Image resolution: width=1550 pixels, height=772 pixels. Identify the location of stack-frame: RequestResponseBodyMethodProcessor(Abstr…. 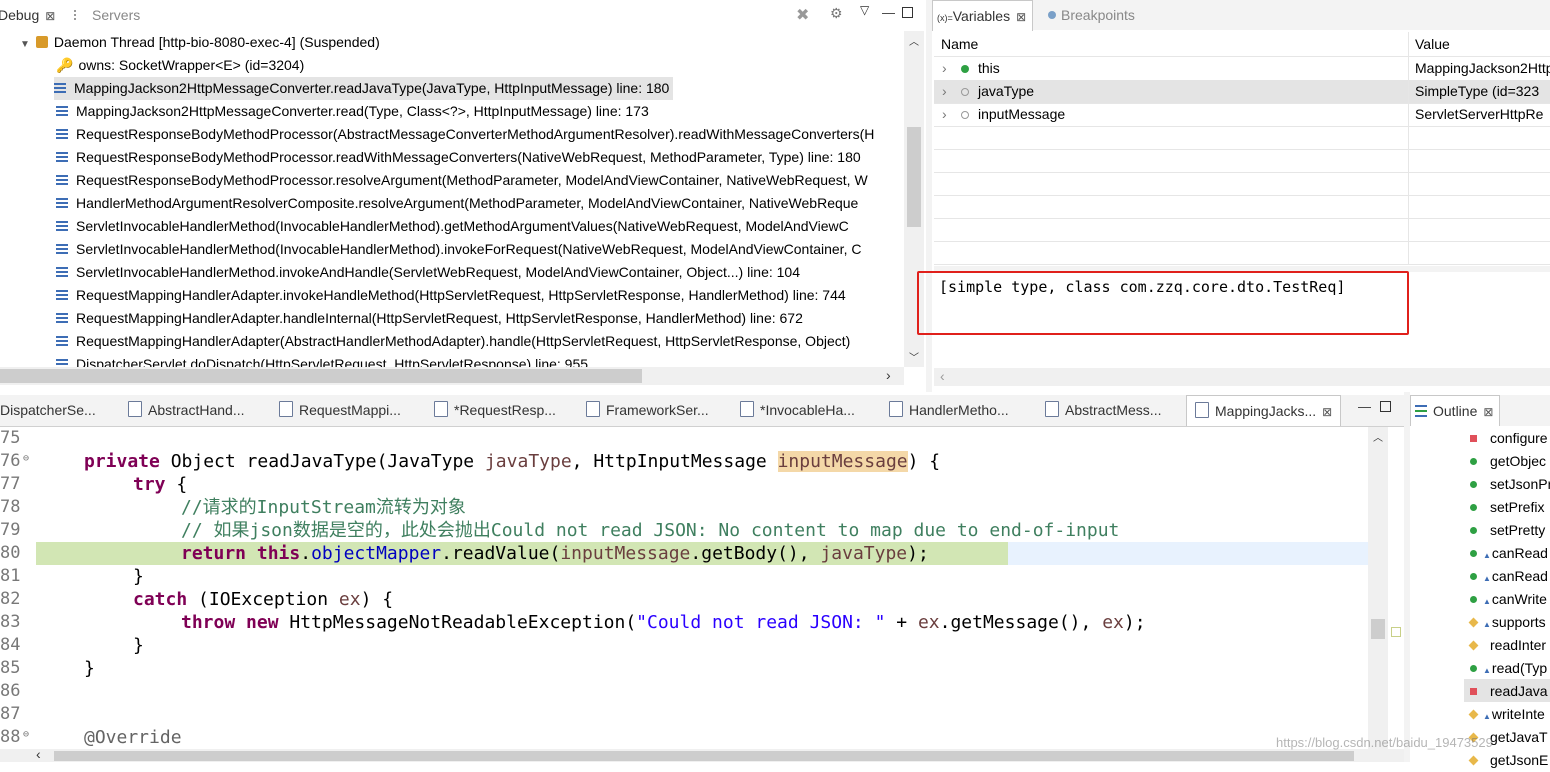
(465, 134).